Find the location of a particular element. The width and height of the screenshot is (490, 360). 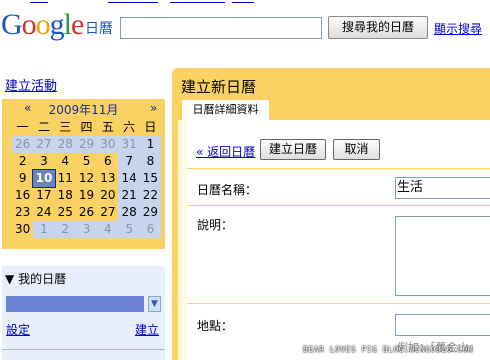

day-cell: 7 is located at coordinates (129, 161).